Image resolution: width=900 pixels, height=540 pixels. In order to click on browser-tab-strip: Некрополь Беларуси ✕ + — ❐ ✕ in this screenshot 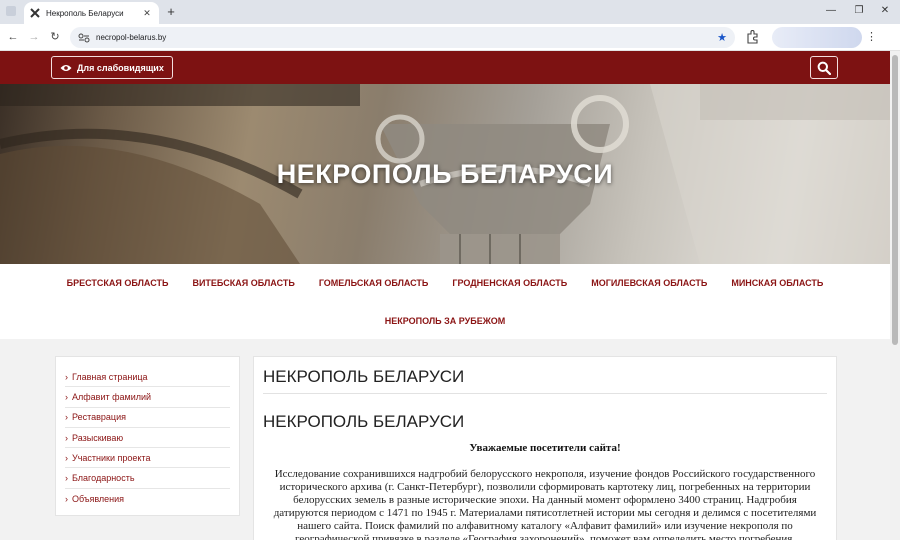, I will do `click(450, 12)`.